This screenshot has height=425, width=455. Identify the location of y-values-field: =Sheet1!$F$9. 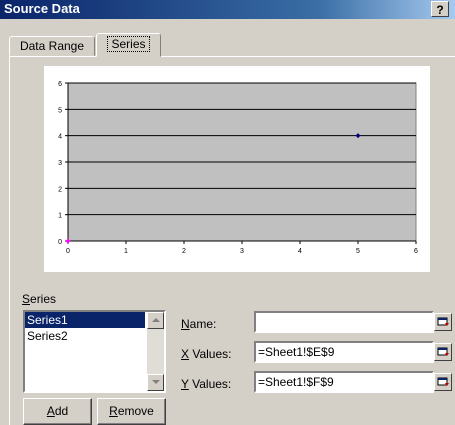
(344, 382).